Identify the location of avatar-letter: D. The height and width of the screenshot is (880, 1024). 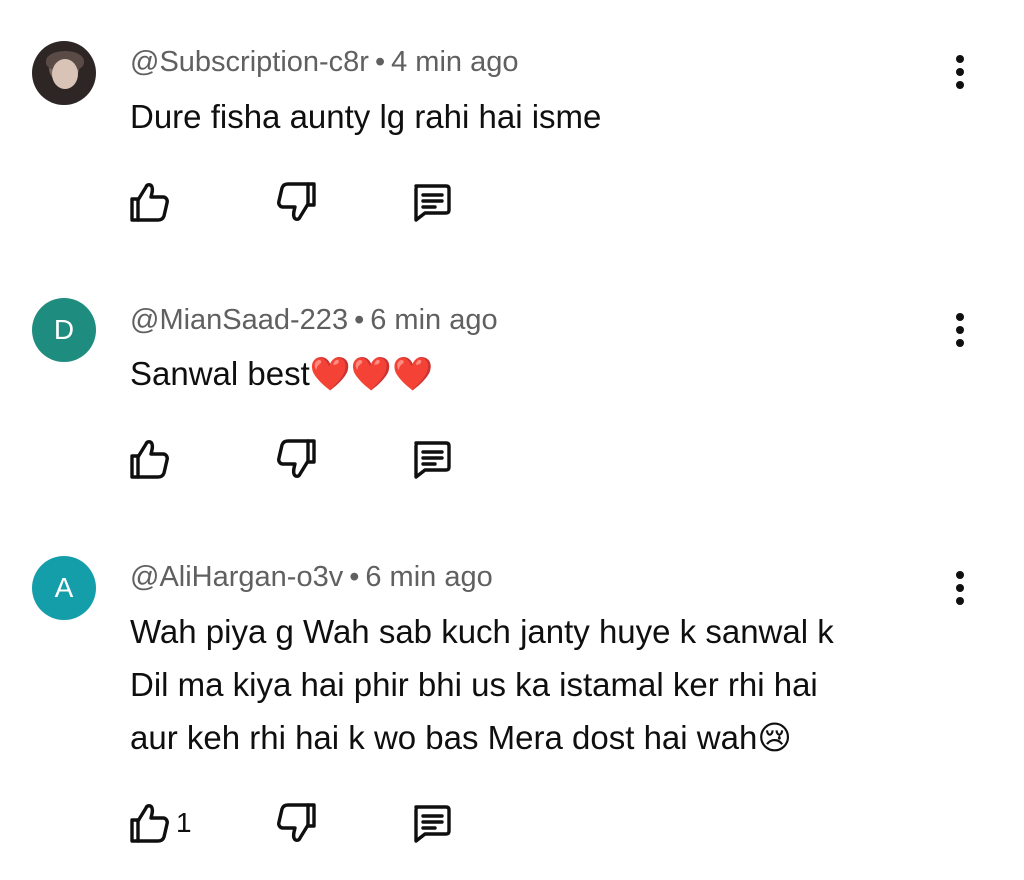
(64, 329).